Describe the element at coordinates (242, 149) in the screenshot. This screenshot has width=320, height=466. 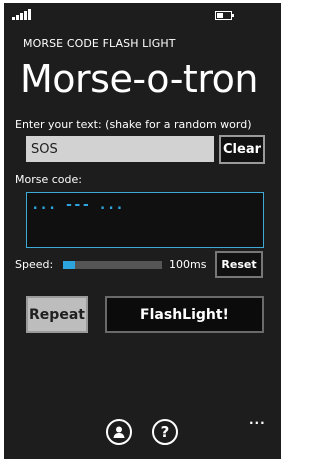
I see `clear-button: Clear` at that location.